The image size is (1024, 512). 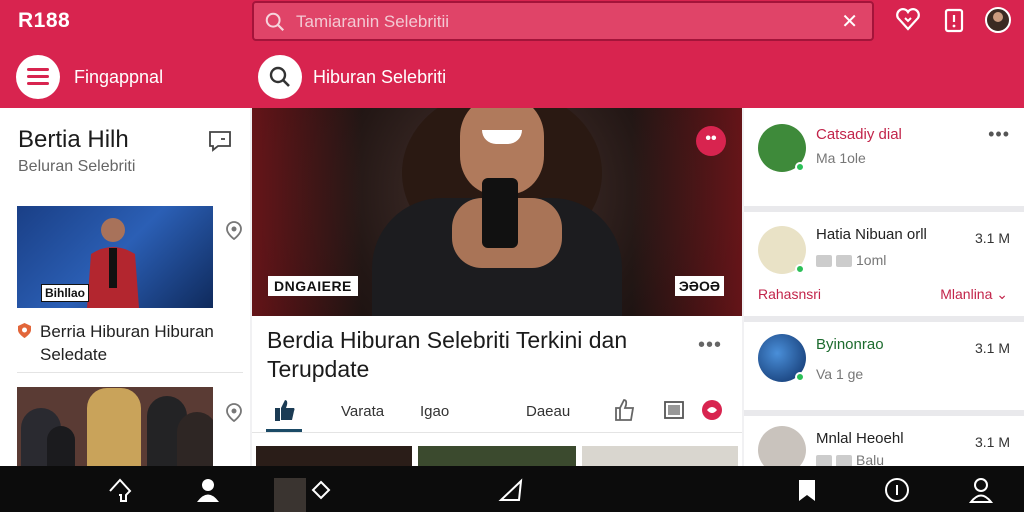 I want to click on panel-title: Bertia Hilh, so click(x=73, y=139).